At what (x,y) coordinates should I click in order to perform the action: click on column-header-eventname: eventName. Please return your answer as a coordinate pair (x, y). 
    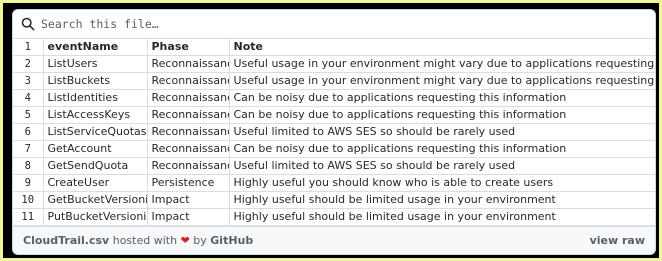
    Looking at the image, I should click on (95, 47).